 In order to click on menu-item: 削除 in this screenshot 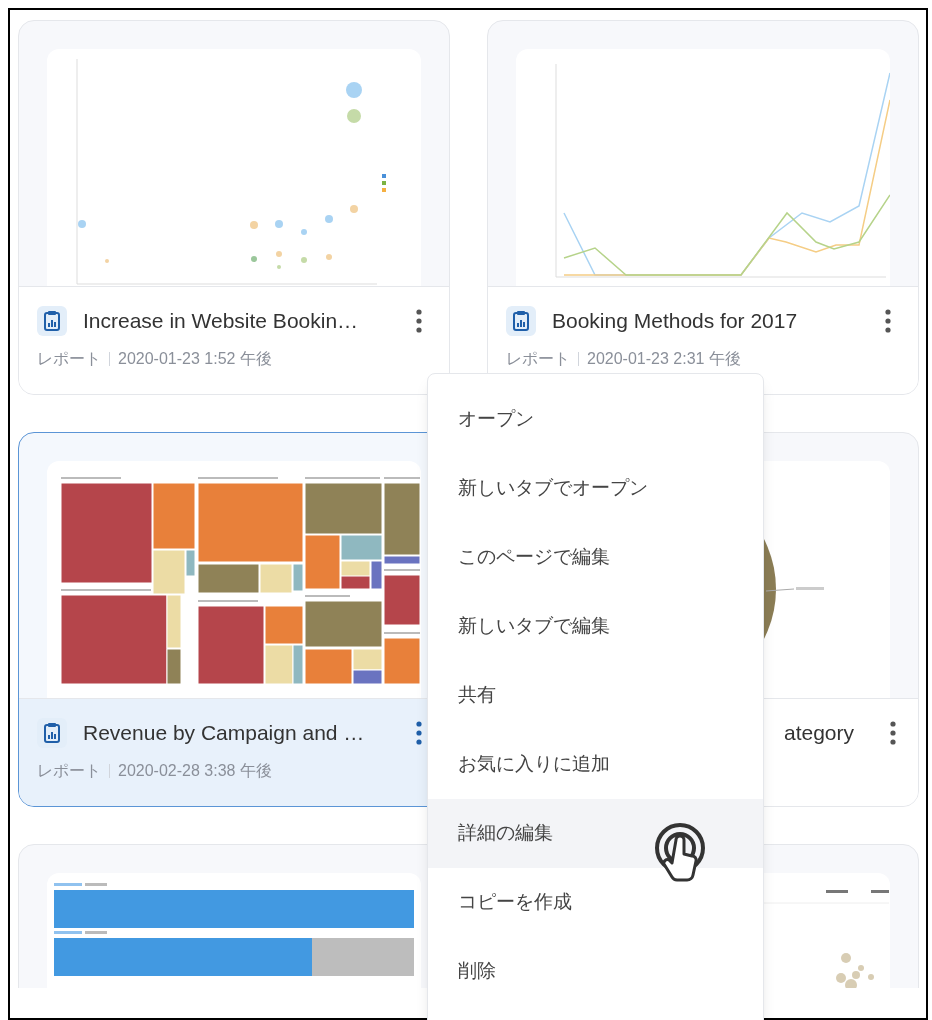, I will do `click(595, 971)`.